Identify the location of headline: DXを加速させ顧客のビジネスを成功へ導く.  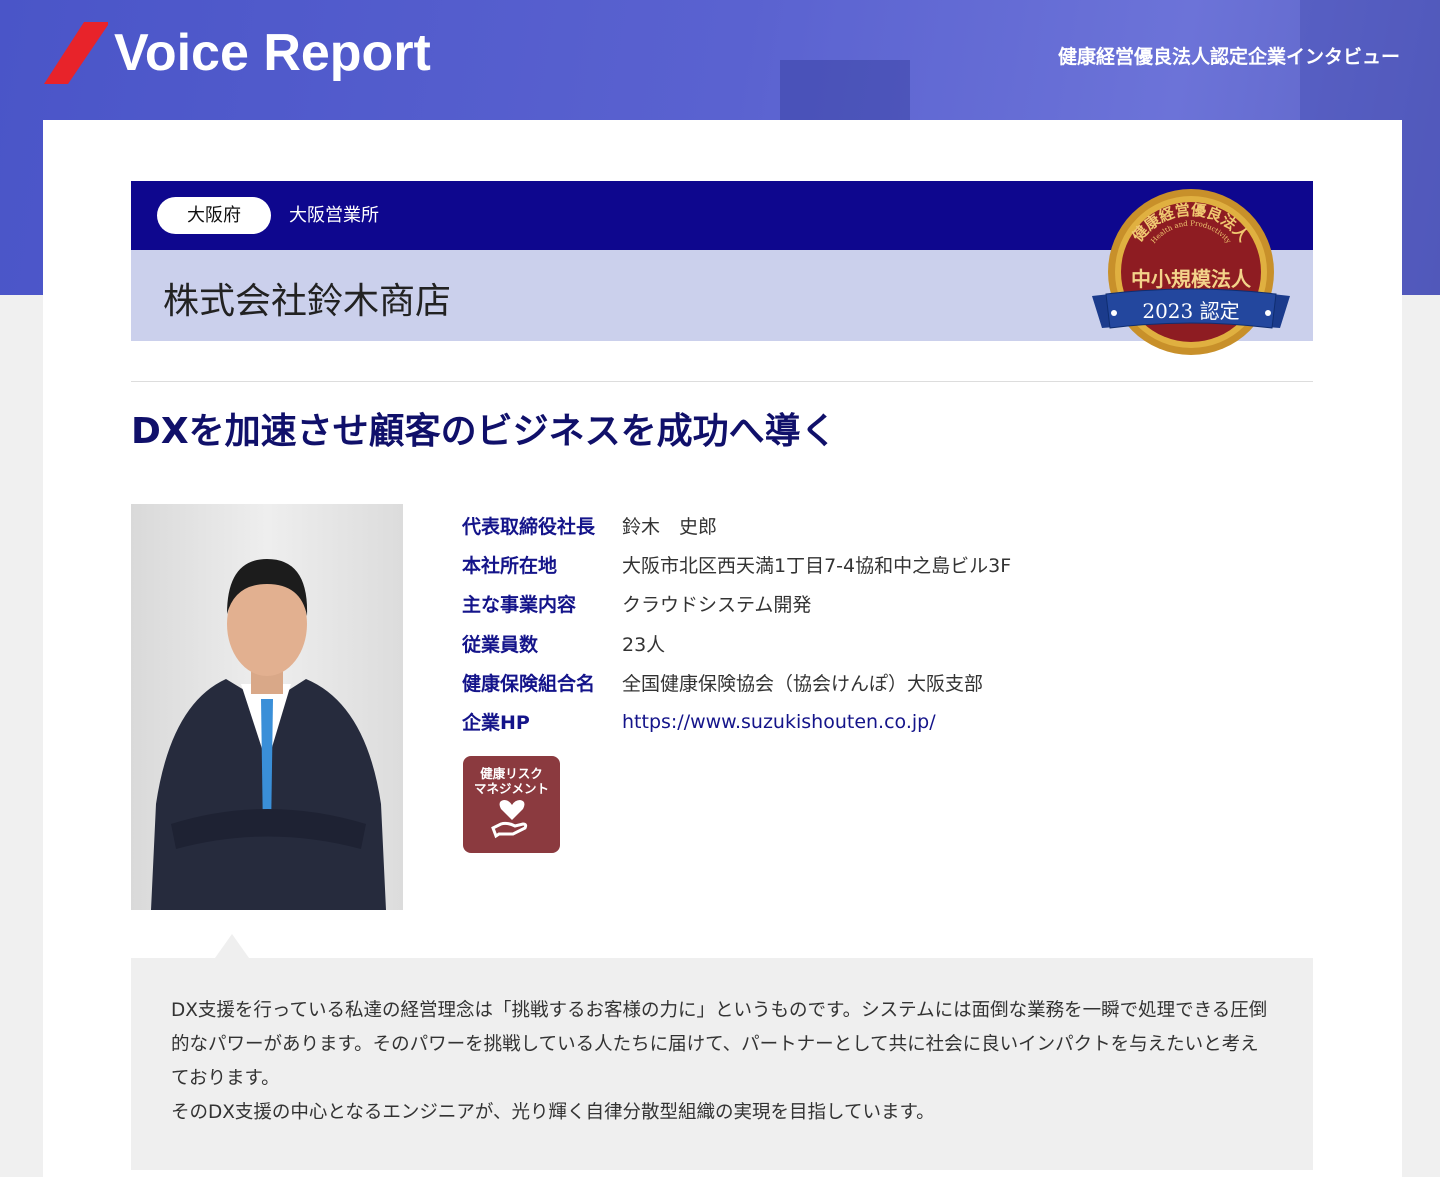
(484, 431).